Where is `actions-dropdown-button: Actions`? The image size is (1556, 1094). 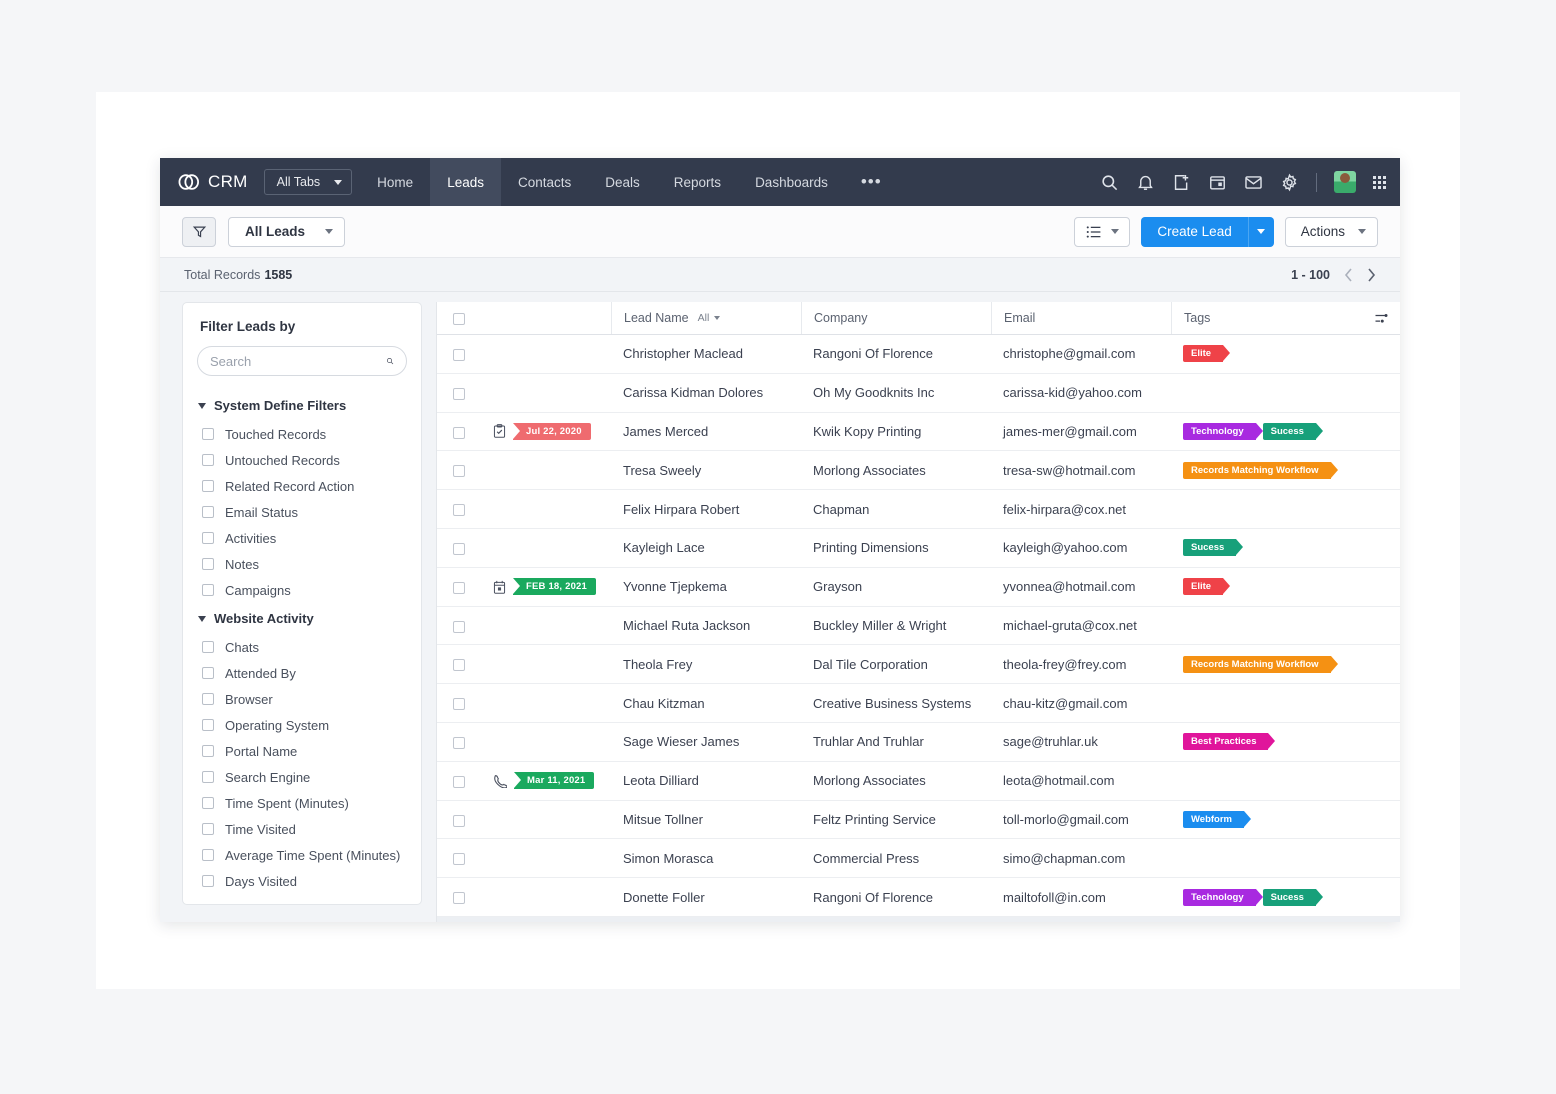
actions-dropdown-button: Actions is located at coordinates (1331, 231).